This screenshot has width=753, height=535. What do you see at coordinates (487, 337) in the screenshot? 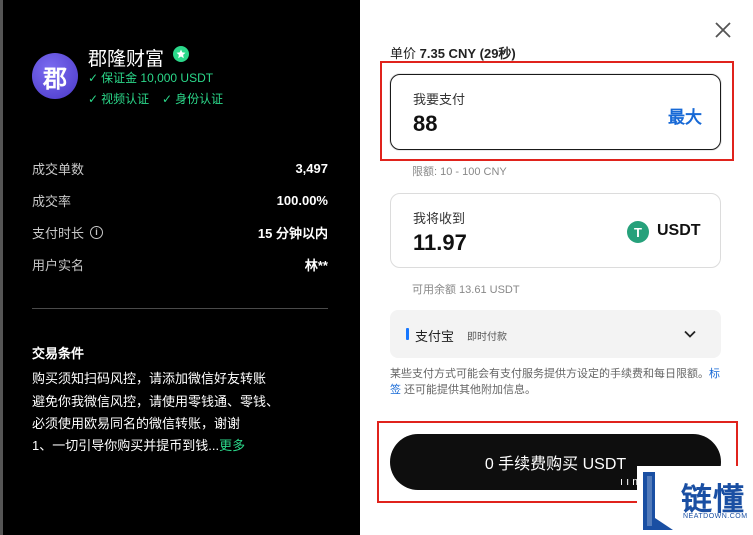
I see `payment-method-tag: 即时付款` at bounding box center [487, 337].